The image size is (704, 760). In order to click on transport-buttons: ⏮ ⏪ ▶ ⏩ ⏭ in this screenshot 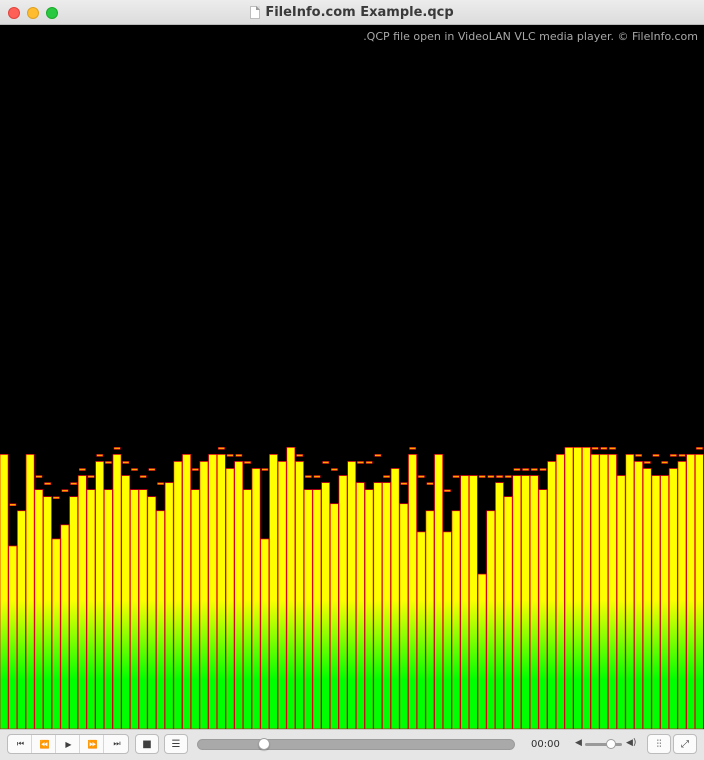, I will do `click(68, 744)`.